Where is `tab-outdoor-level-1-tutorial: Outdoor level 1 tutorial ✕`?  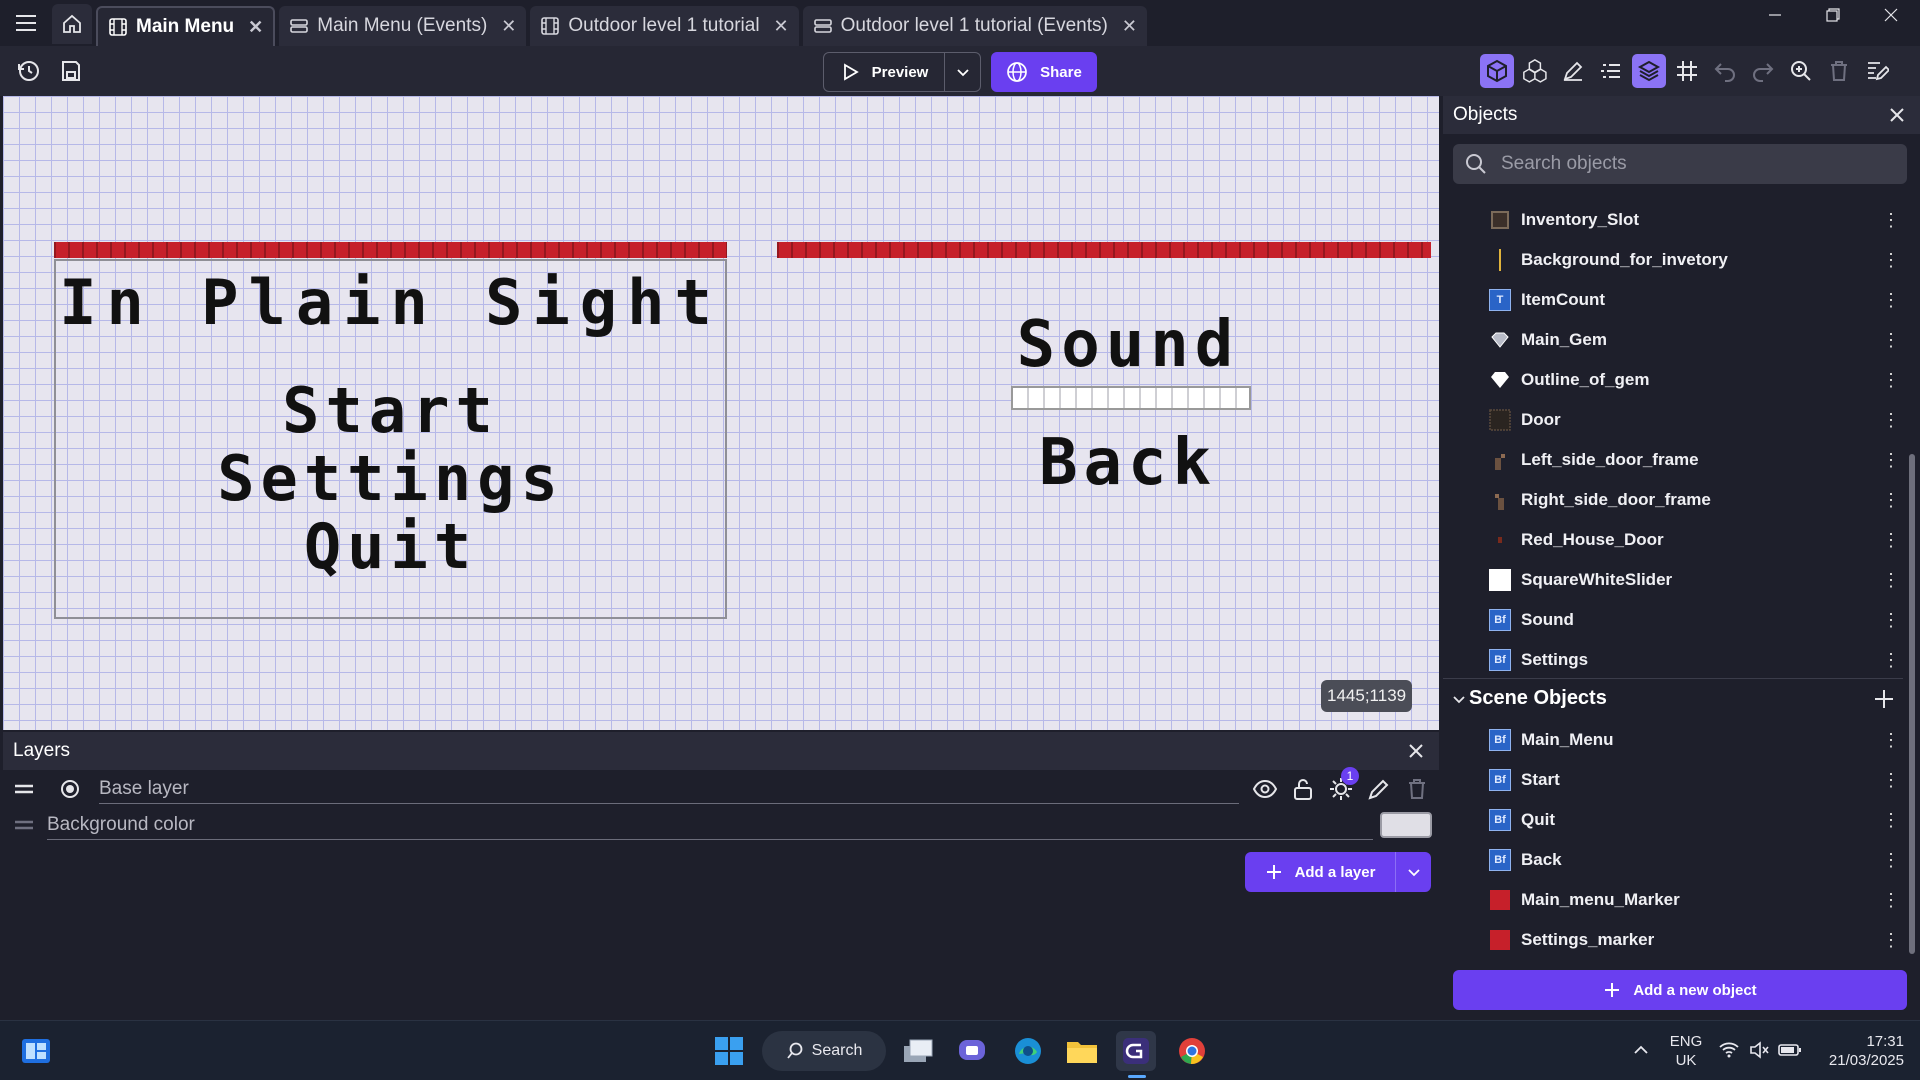
tab-outdoor-level-1-tutorial: Outdoor level 1 tutorial ✕ is located at coordinates (664, 26).